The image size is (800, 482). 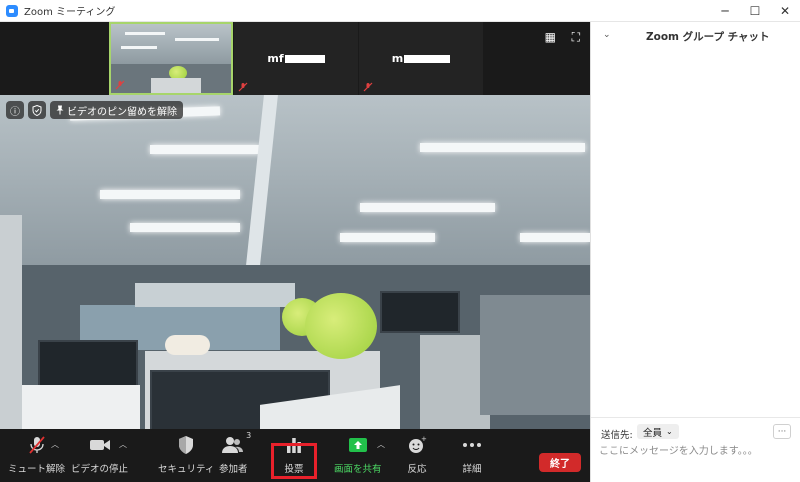 I want to click on participant-thumbnail, so click(x=171, y=58).